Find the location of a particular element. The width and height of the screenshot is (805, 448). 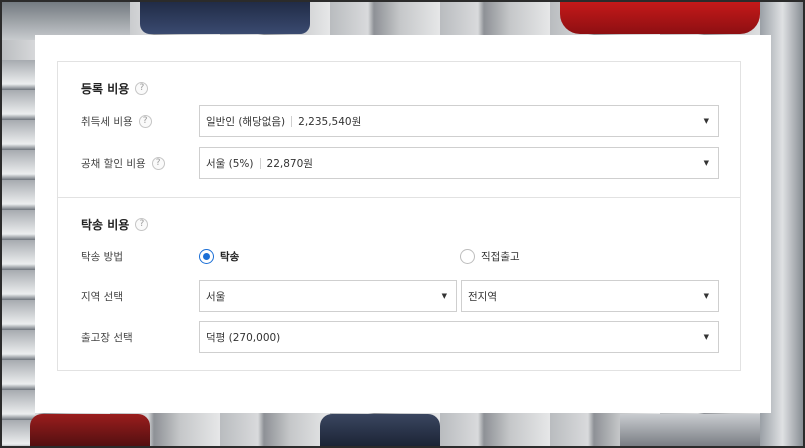

region-district-select: 전지역 ▼ is located at coordinates (590, 296).